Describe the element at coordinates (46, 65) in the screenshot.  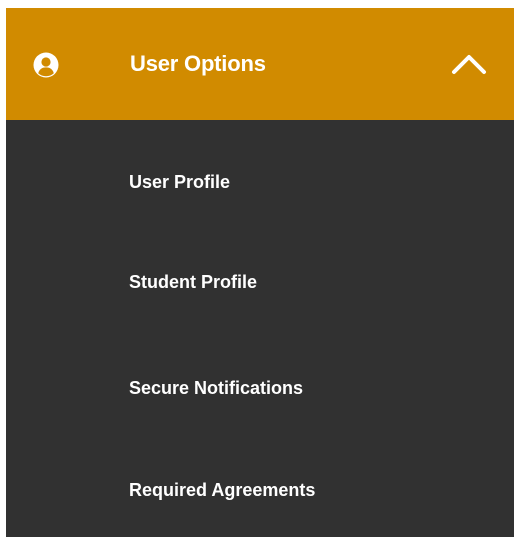
I see `user-circle-icon` at that location.